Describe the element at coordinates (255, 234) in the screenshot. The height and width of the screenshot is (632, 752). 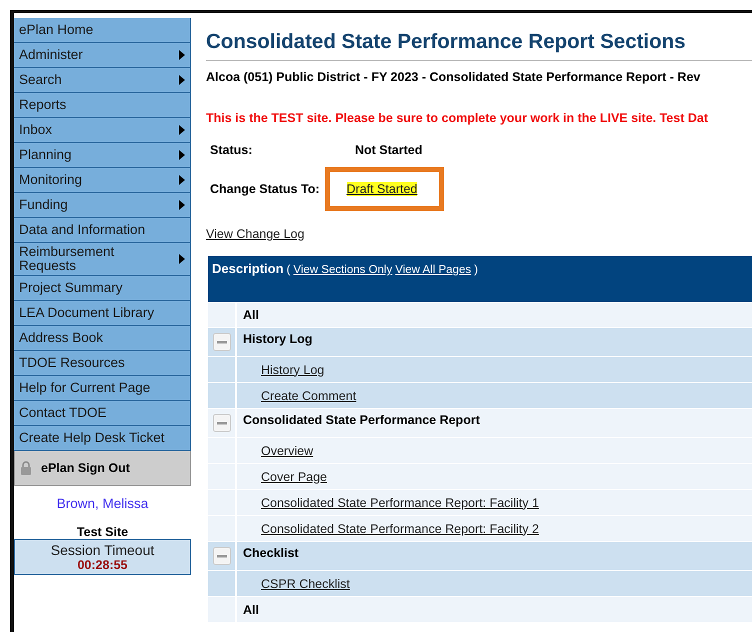
I see `change-log-link: View Change Log` at that location.